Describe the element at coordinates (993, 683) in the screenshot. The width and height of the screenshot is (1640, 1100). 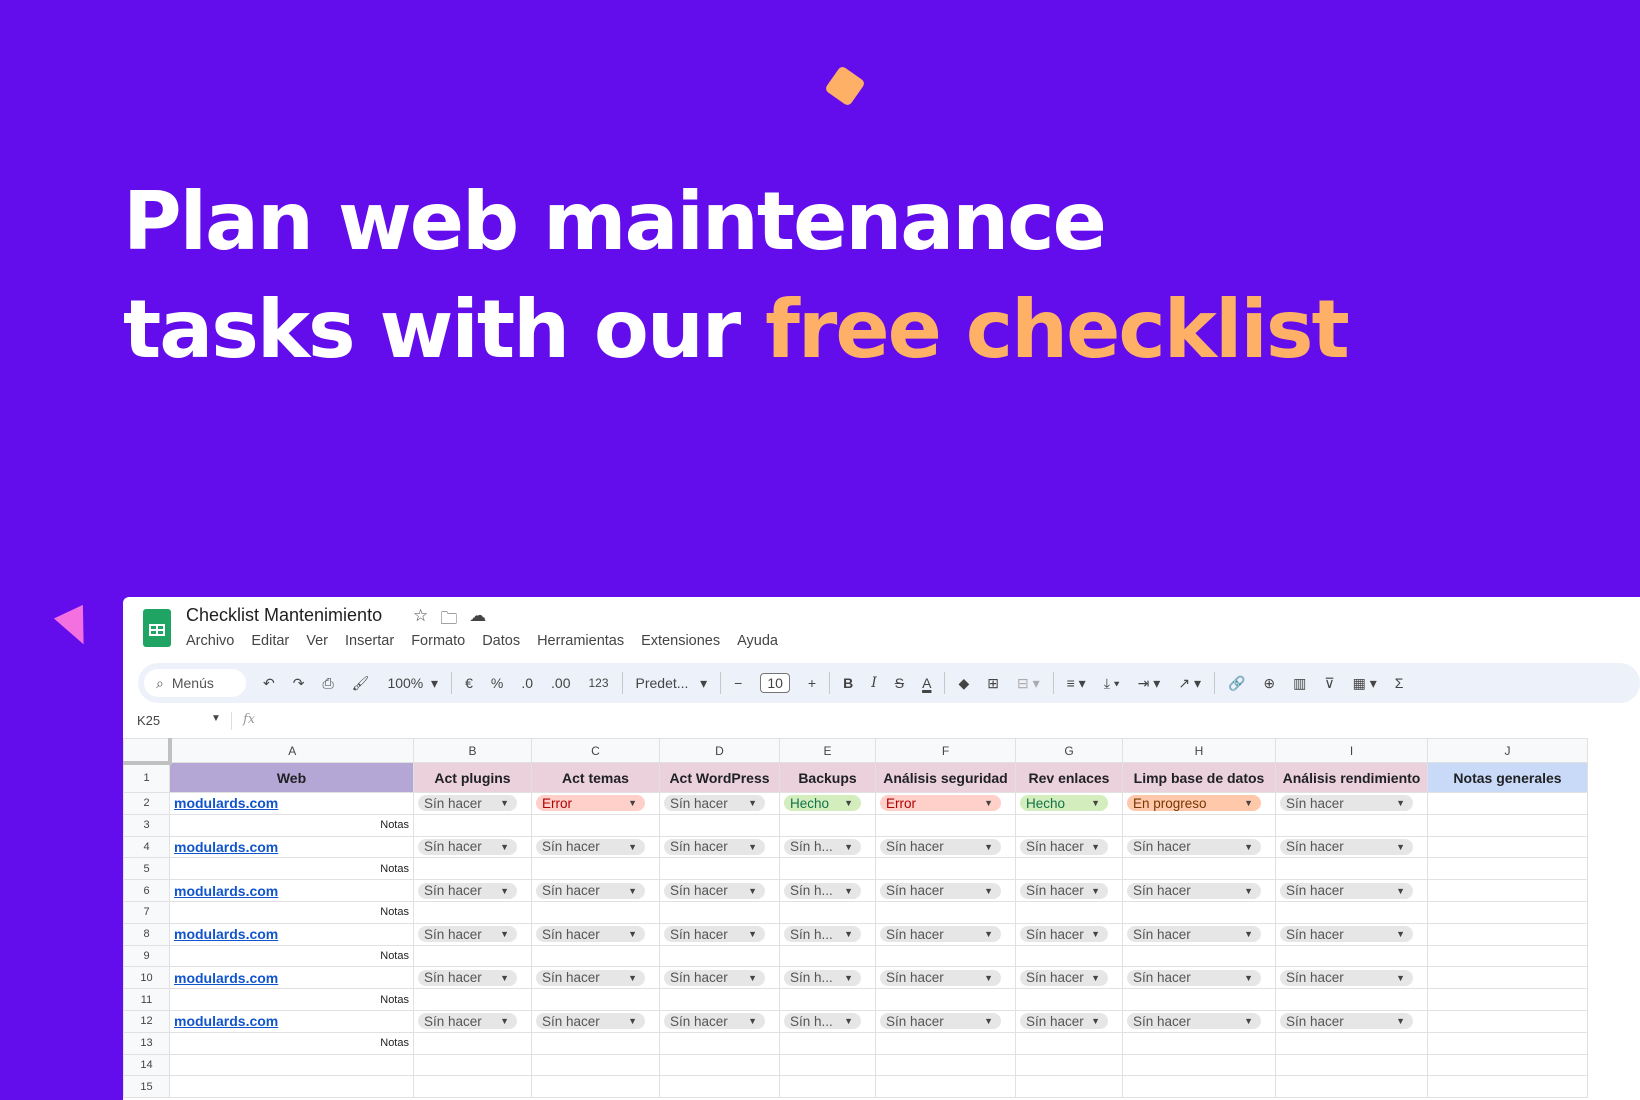
I see `borders-icon: ⊞` at that location.